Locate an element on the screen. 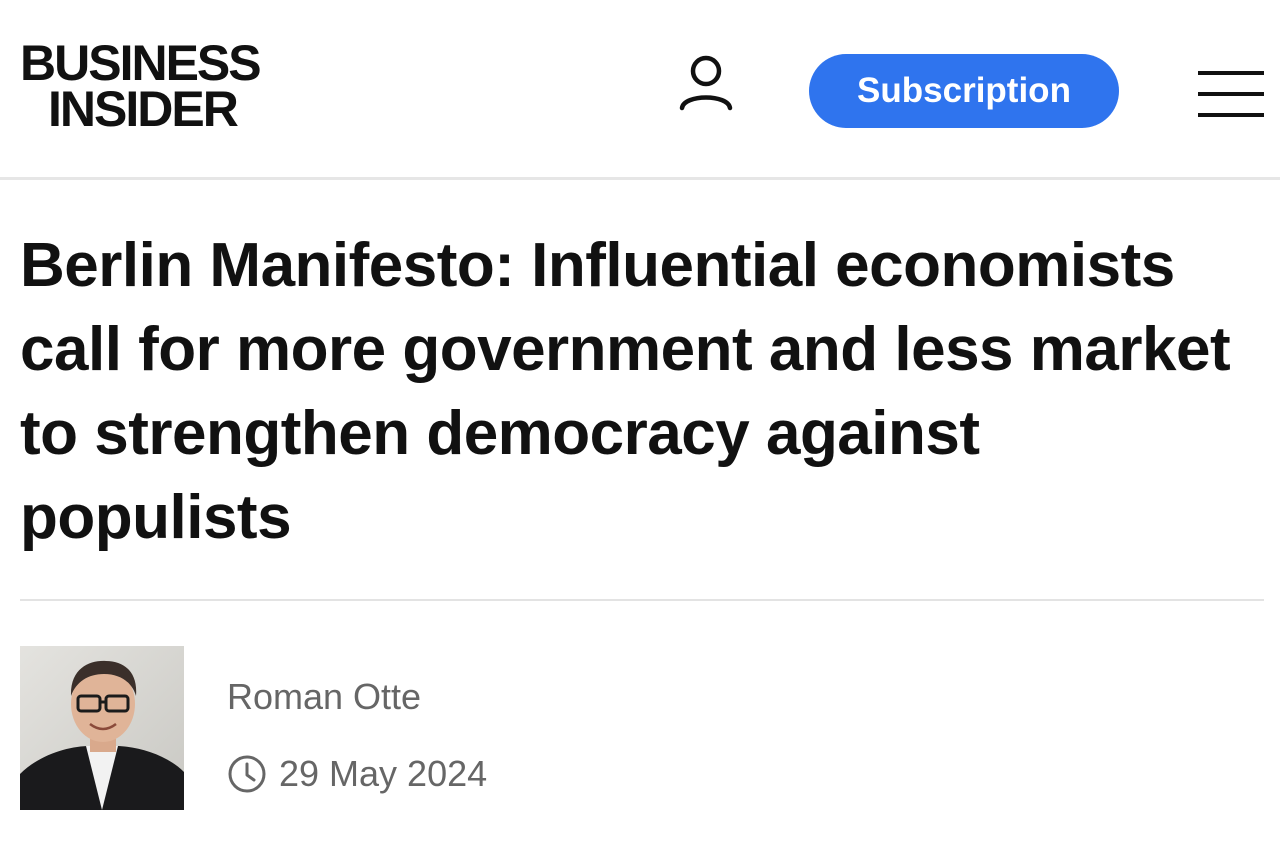 Image resolution: width=1280 pixels, height=849 pixels. logo-line-2: INSIDER is located at coordinates (143, 109).